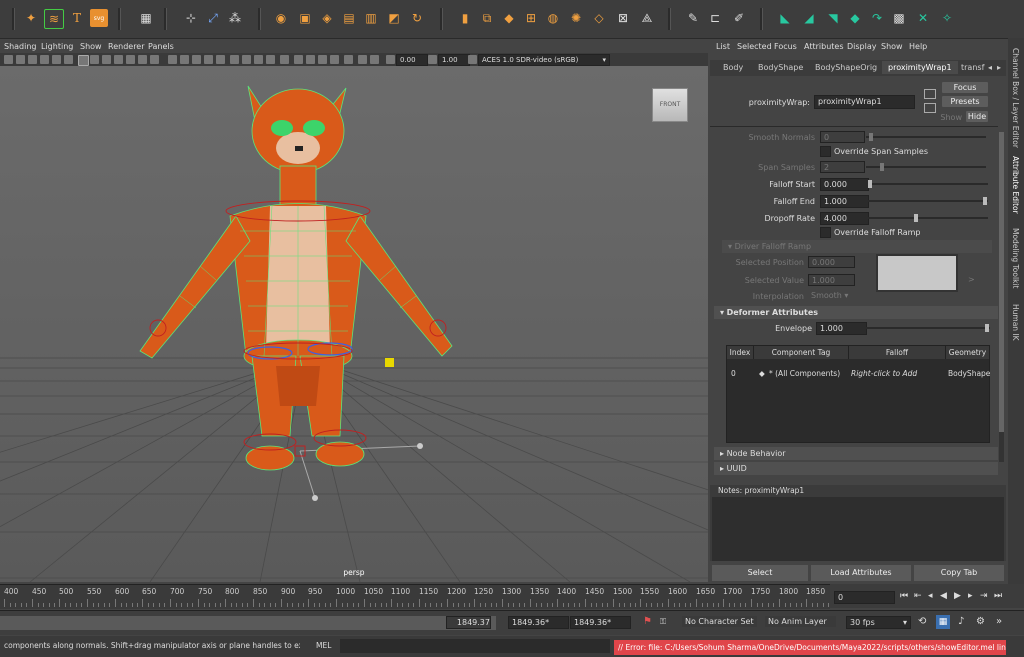  Describe the element at coordinates (220, 59) in the screenshot. I see `lights-icon` at that location.